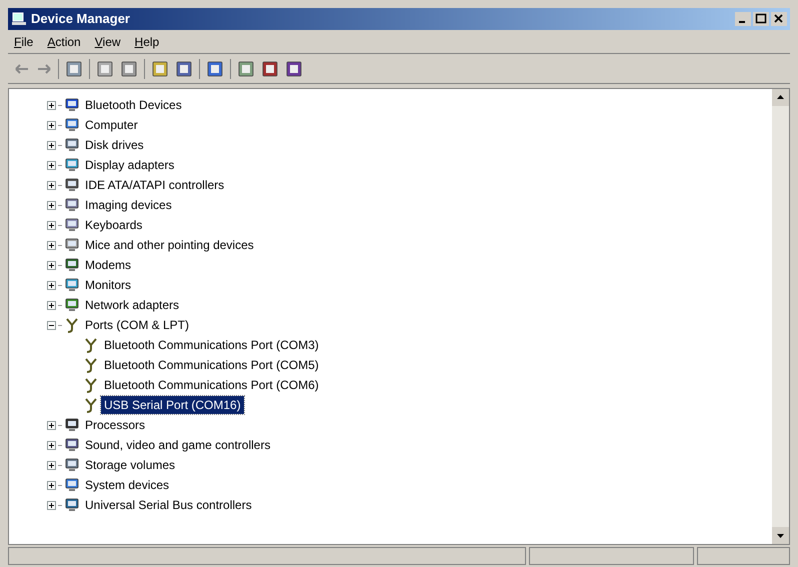 The image size is (798, 567). I want to click on menu-item: File, so click(24, 41).